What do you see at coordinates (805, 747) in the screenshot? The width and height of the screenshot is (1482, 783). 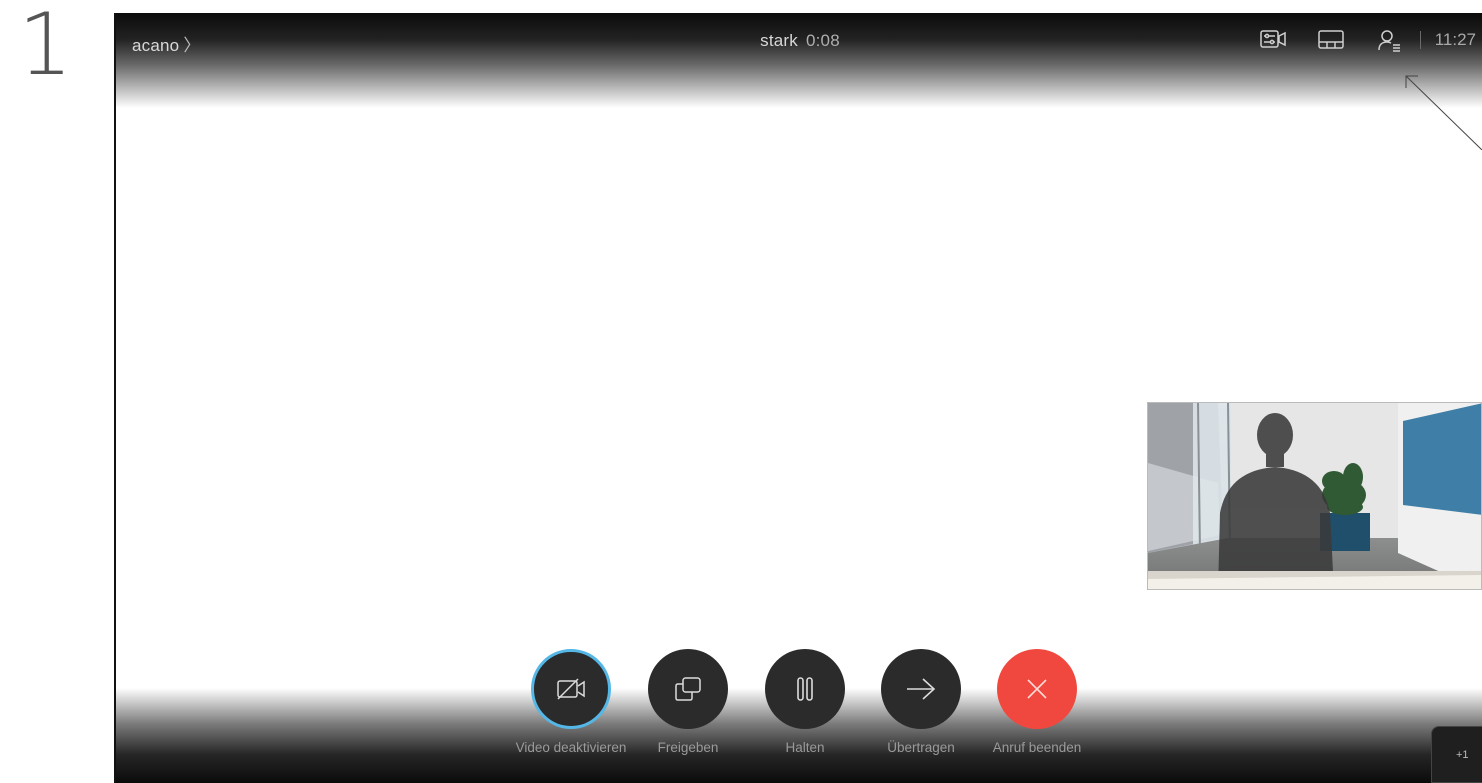 I see `hold-label: Halten` at bounding box center [805, 747].